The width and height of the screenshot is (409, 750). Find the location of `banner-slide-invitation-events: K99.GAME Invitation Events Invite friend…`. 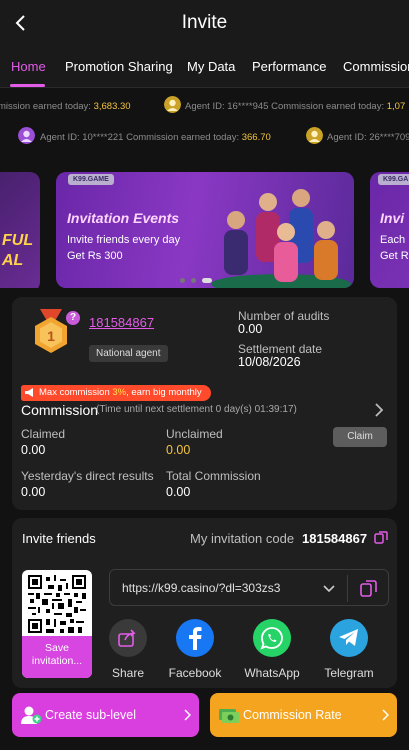

banner-slide-invitation-events: K99.GAME Invitation Events Invite friend… is located at coordinates (205, 230).